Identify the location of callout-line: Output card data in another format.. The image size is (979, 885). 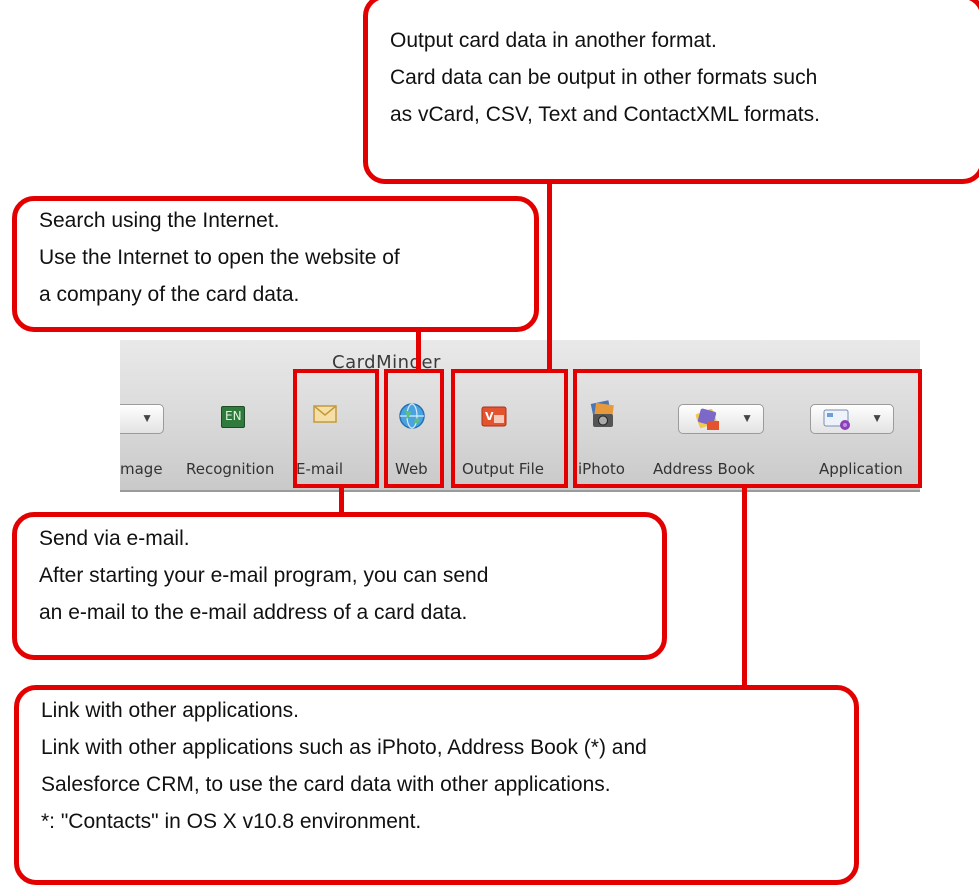
(553, 40).